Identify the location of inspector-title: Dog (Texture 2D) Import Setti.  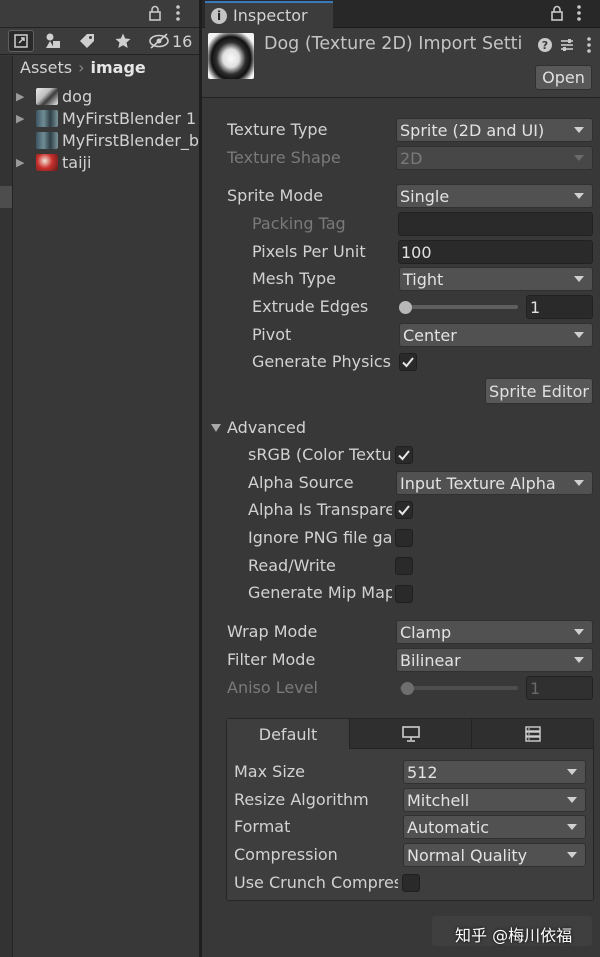
(395, 44).